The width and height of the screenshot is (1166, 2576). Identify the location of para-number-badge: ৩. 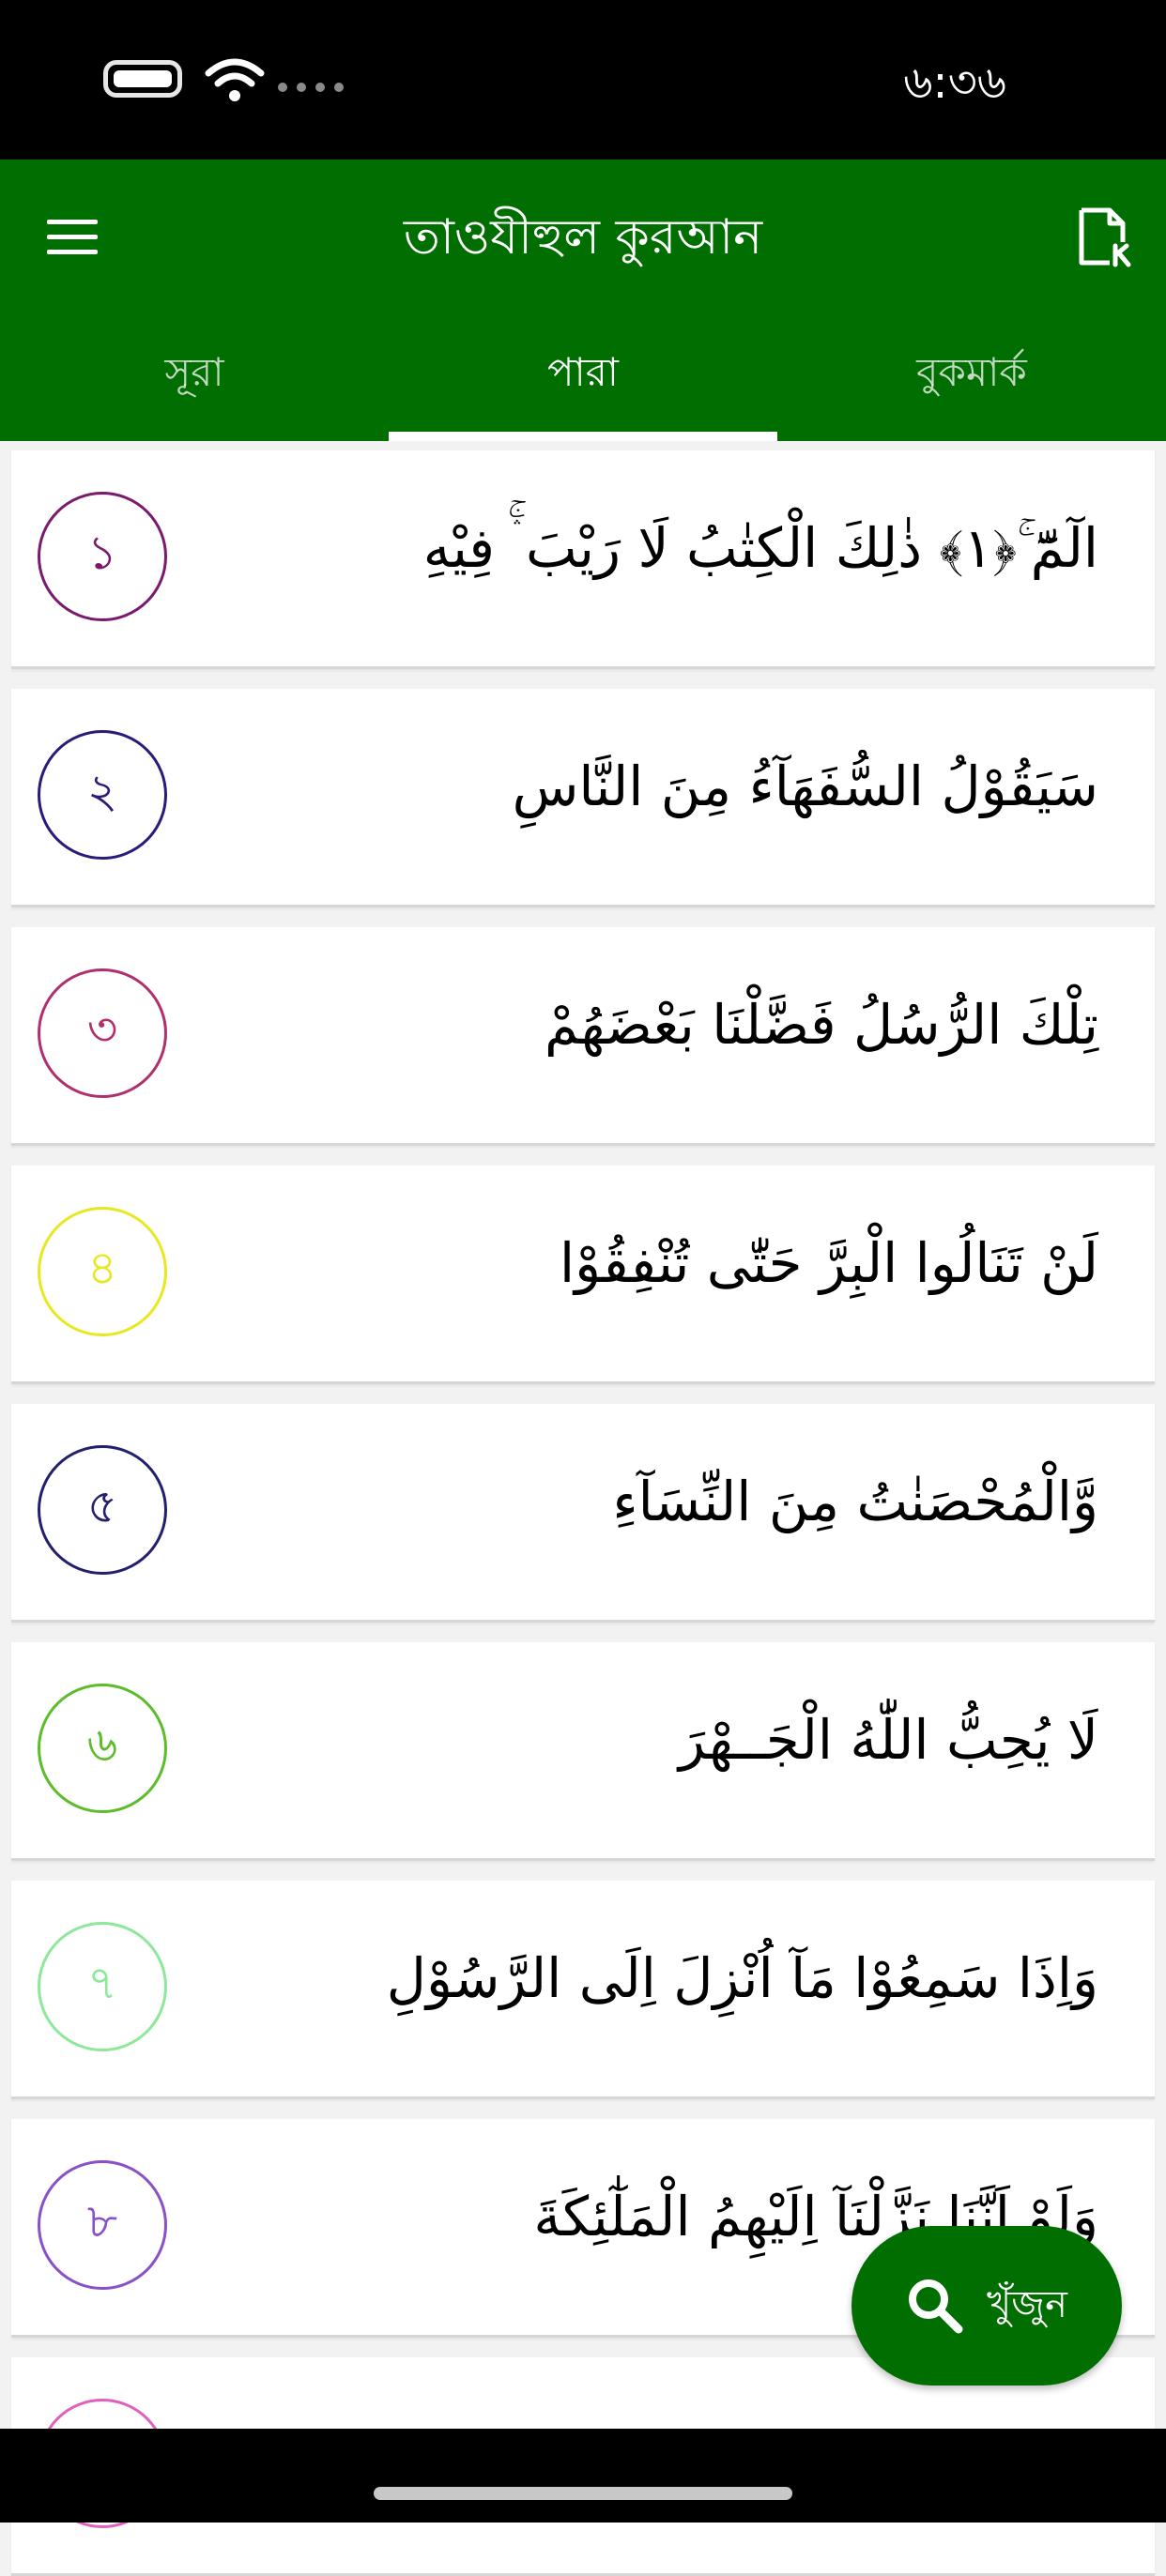
(102, 1033).